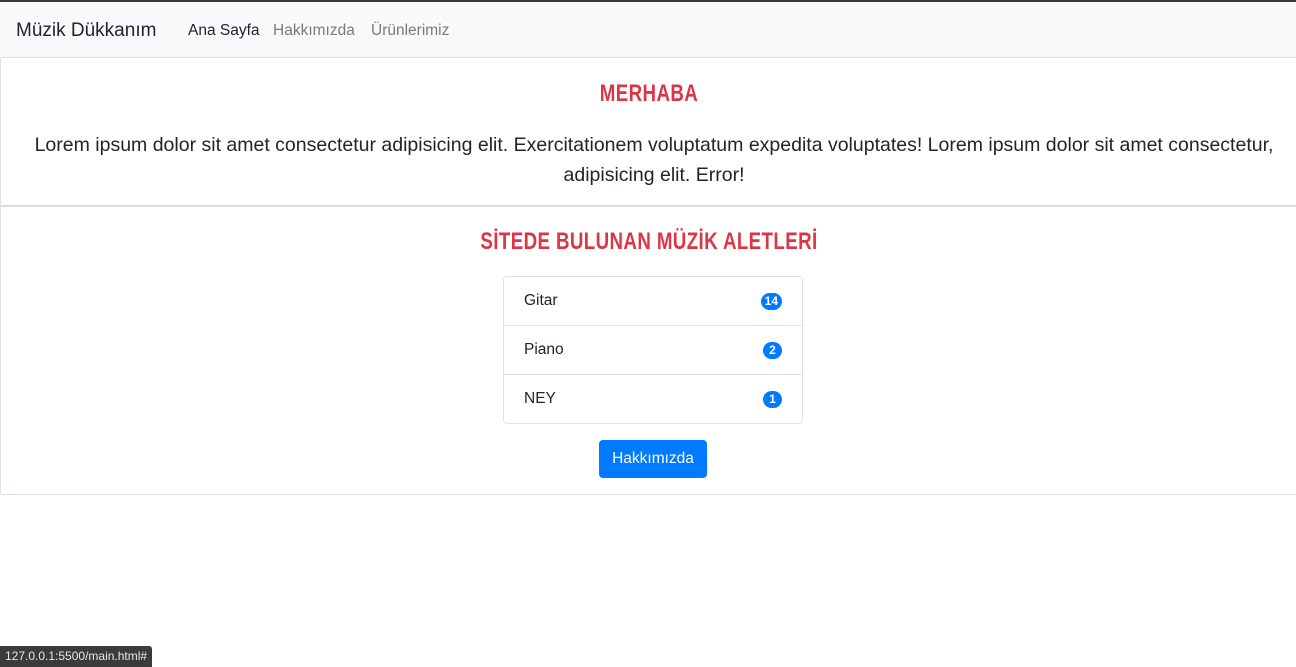  Describe the element at coordinates (649, 241) in the screenshot. I see `instruments-title: SİTEDE BULUNAN MÜZİK ALETLERİ` at that location.